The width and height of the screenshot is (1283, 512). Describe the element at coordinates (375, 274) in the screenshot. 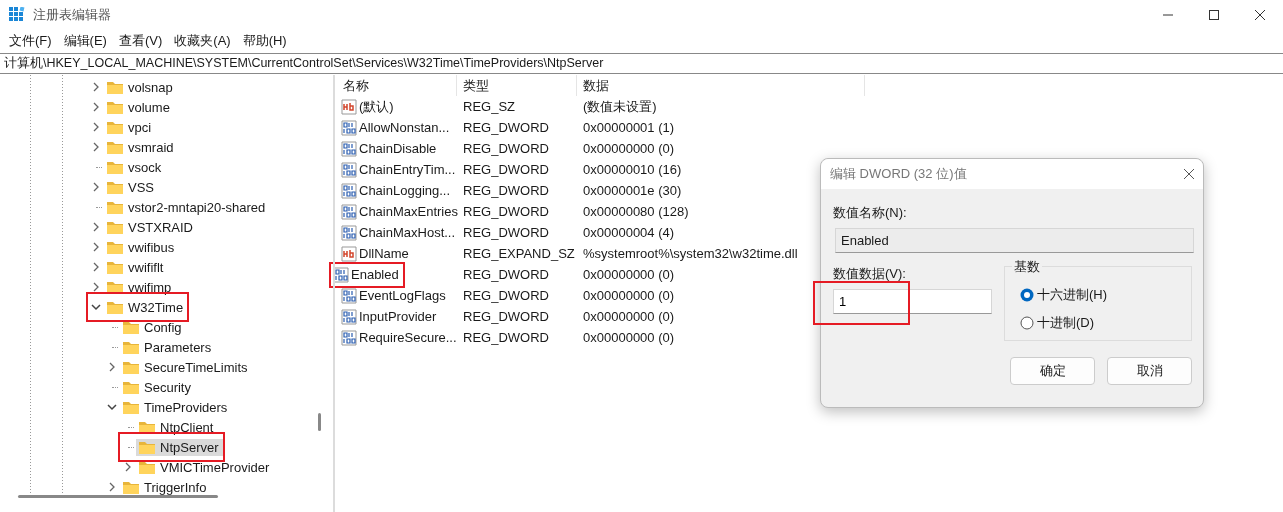

I see `value-name: Enabled` at that location.